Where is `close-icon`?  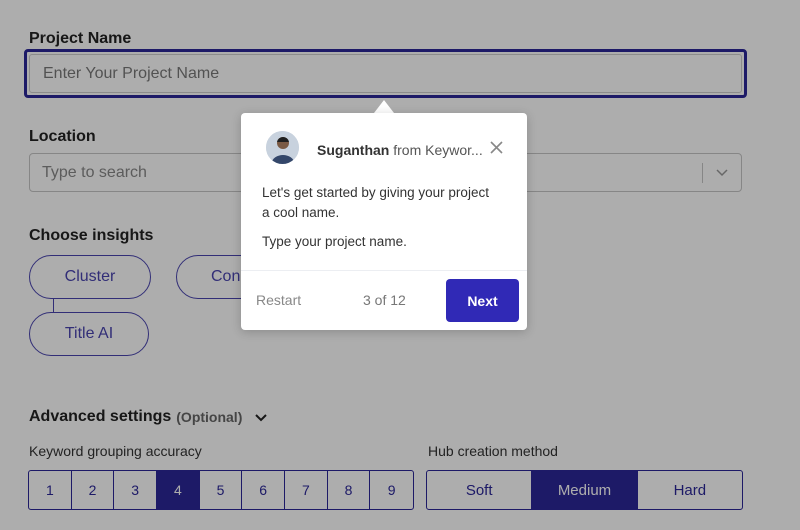
close-icon is located at coordinates (496, 147).